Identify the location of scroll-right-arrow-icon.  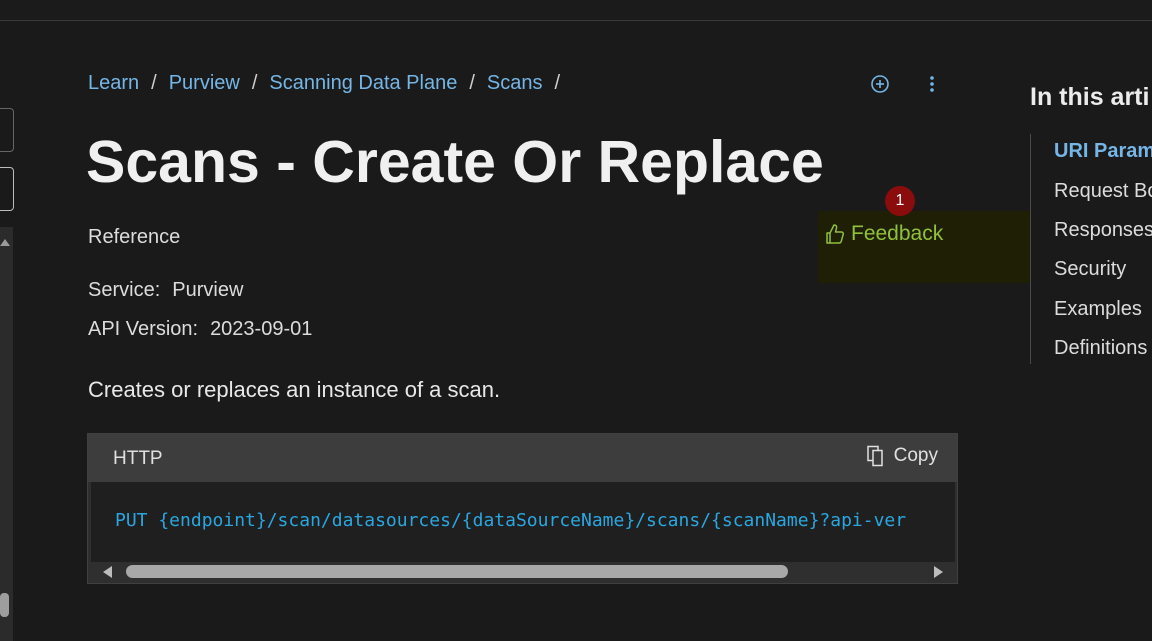
(938, 572).